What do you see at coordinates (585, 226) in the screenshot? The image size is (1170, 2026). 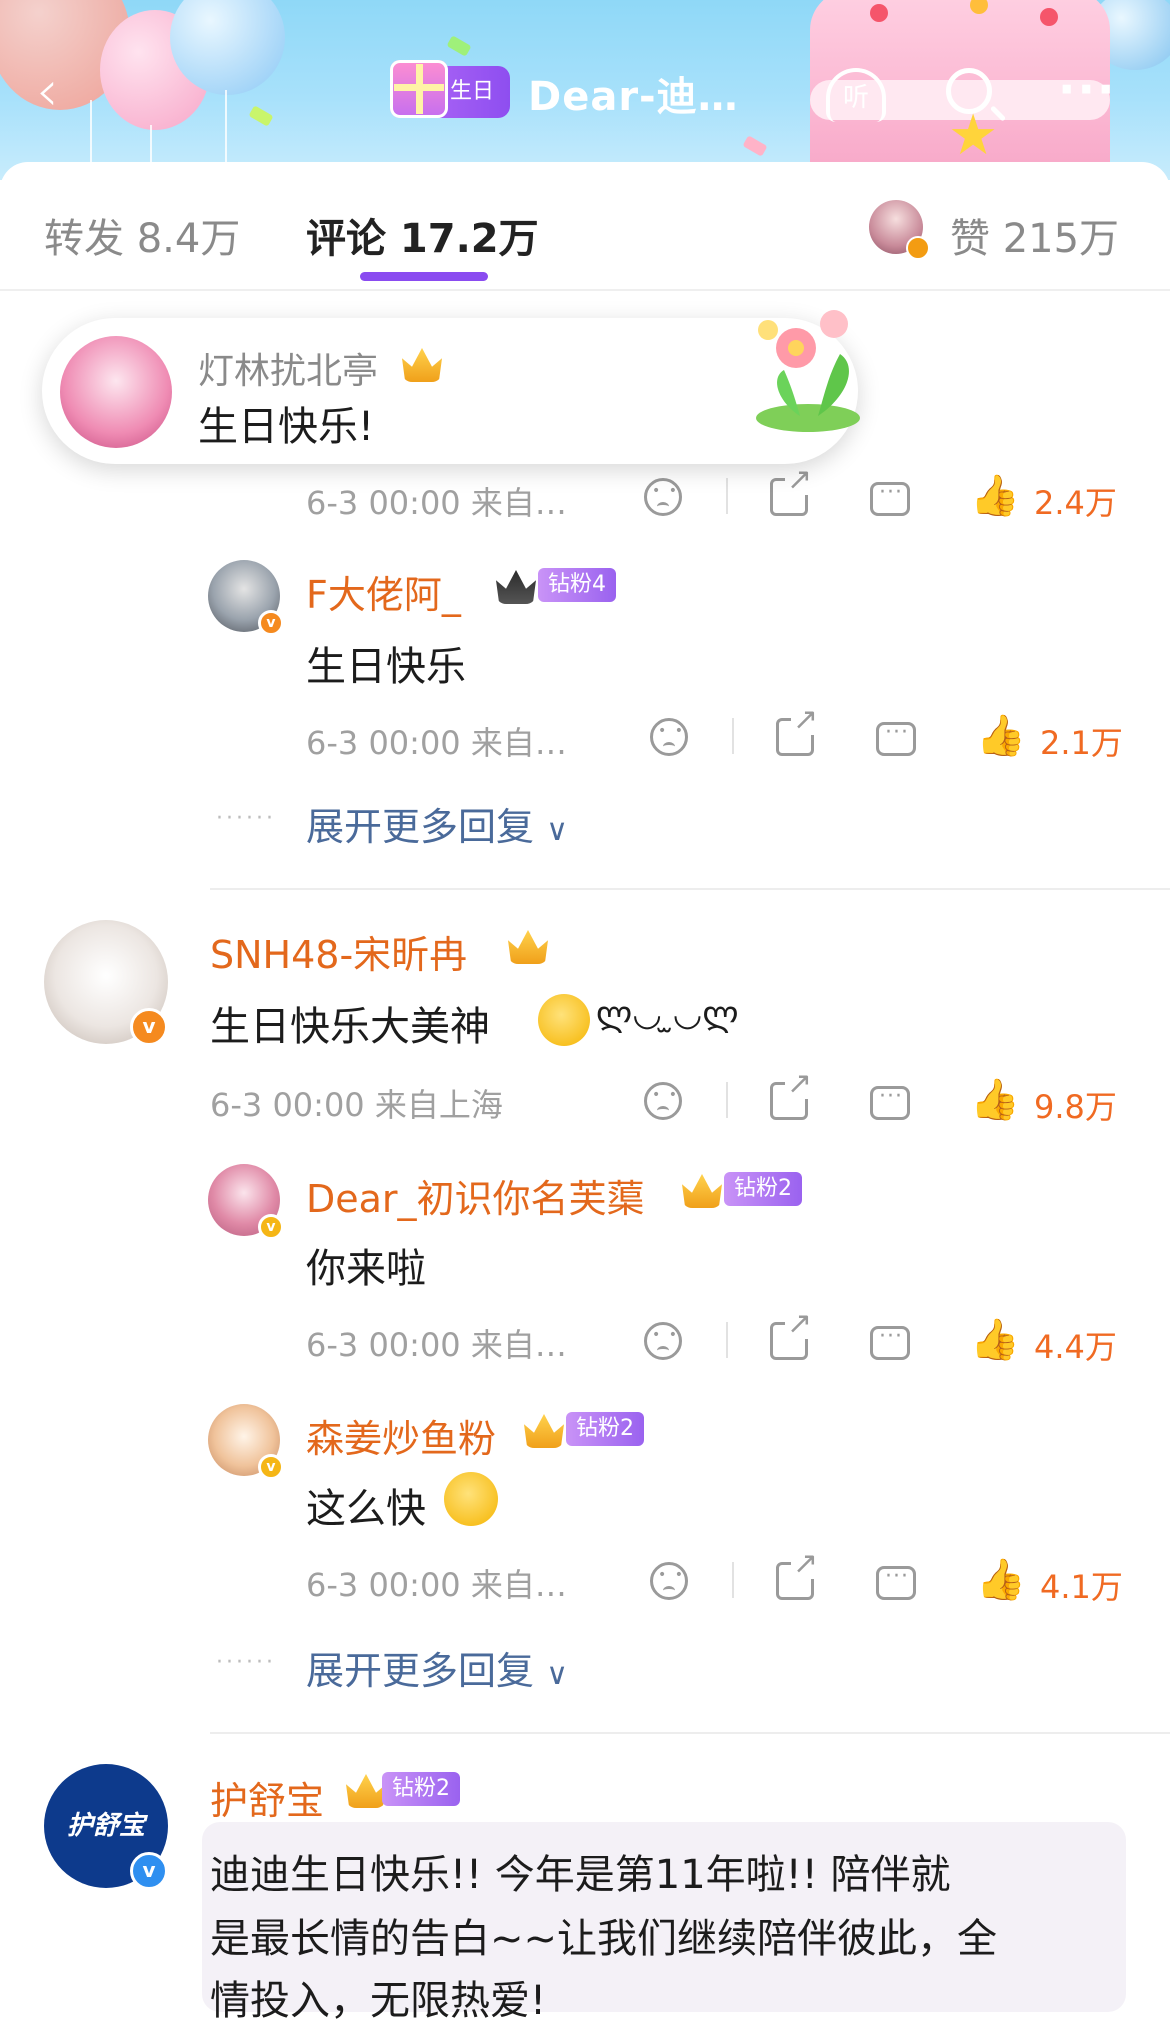 I see `tab-bar: 转发 8.4万 评论 17.2万 赞 215万` at bounding box center [585, 226].